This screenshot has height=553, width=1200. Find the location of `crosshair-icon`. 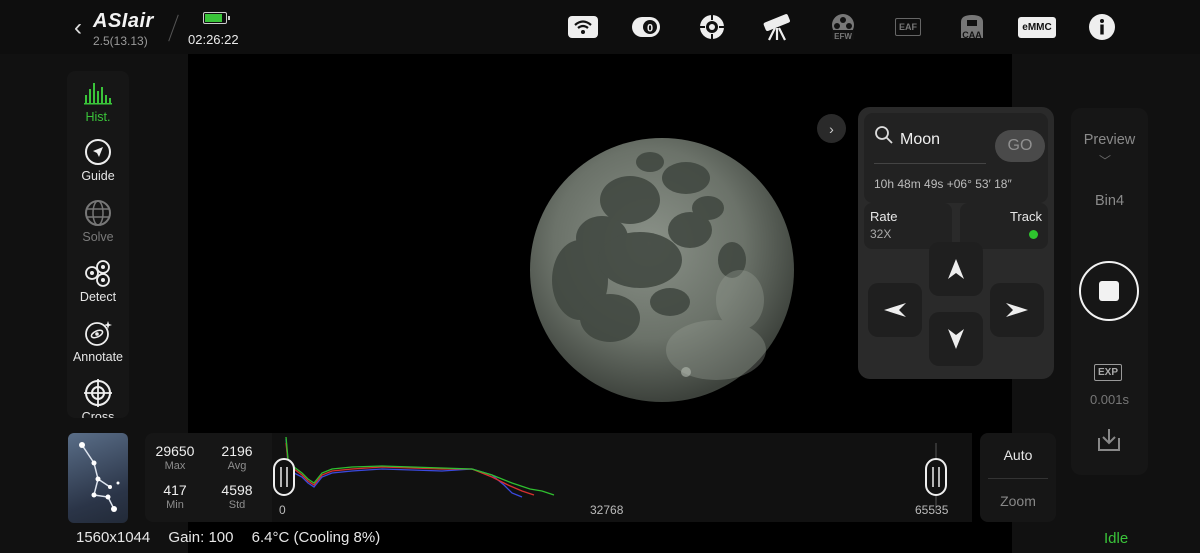

crosshair-icon is located at coordinates (98, 393).